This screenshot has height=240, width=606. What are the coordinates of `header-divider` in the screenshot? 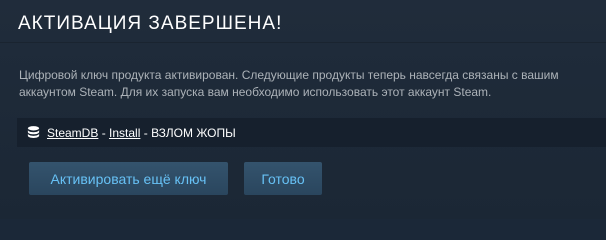 It's located at (303, 42).